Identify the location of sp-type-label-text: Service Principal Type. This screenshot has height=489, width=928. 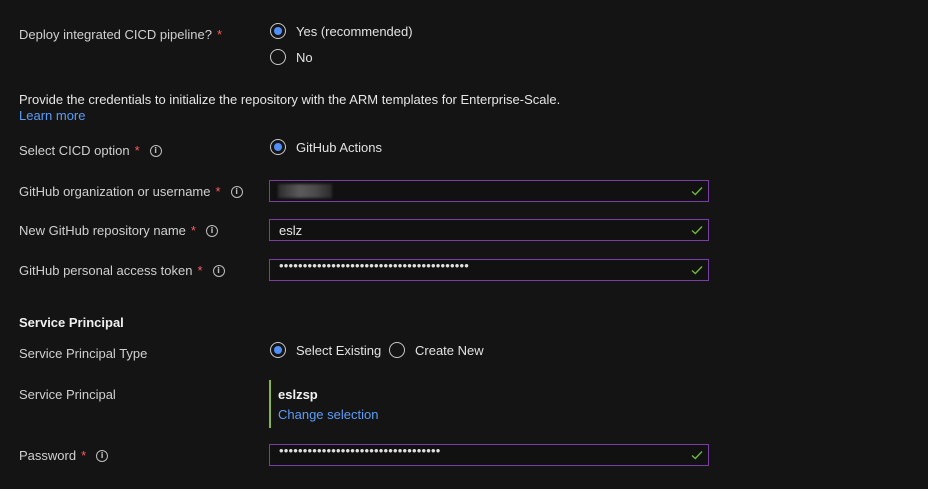
(83, 353).